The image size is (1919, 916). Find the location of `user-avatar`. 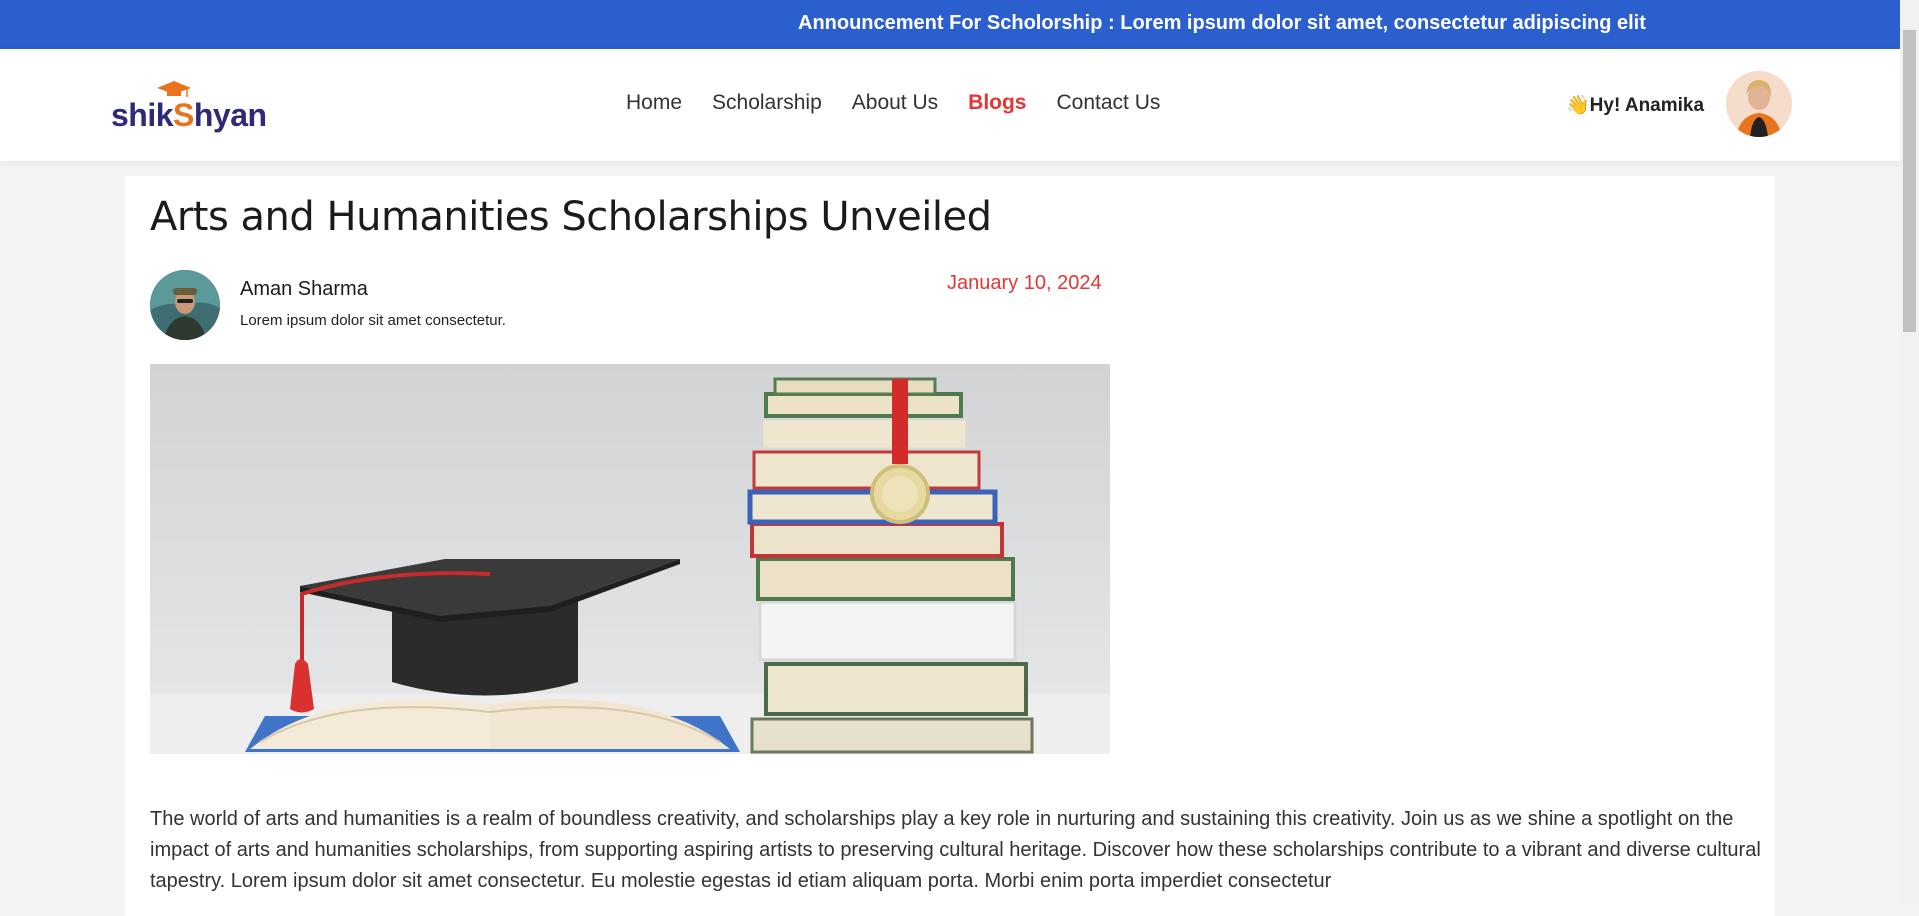

user-avatar is located at coordinates (1759, 104).